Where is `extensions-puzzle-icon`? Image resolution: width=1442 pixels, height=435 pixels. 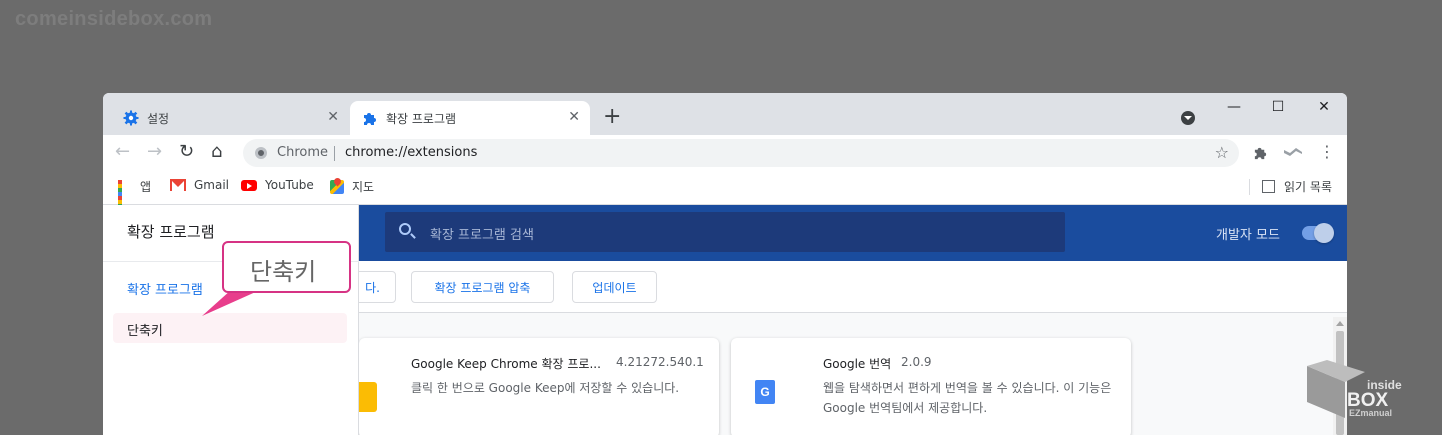
extensions-puzzle-icon is located at coordinates (1260, 152).